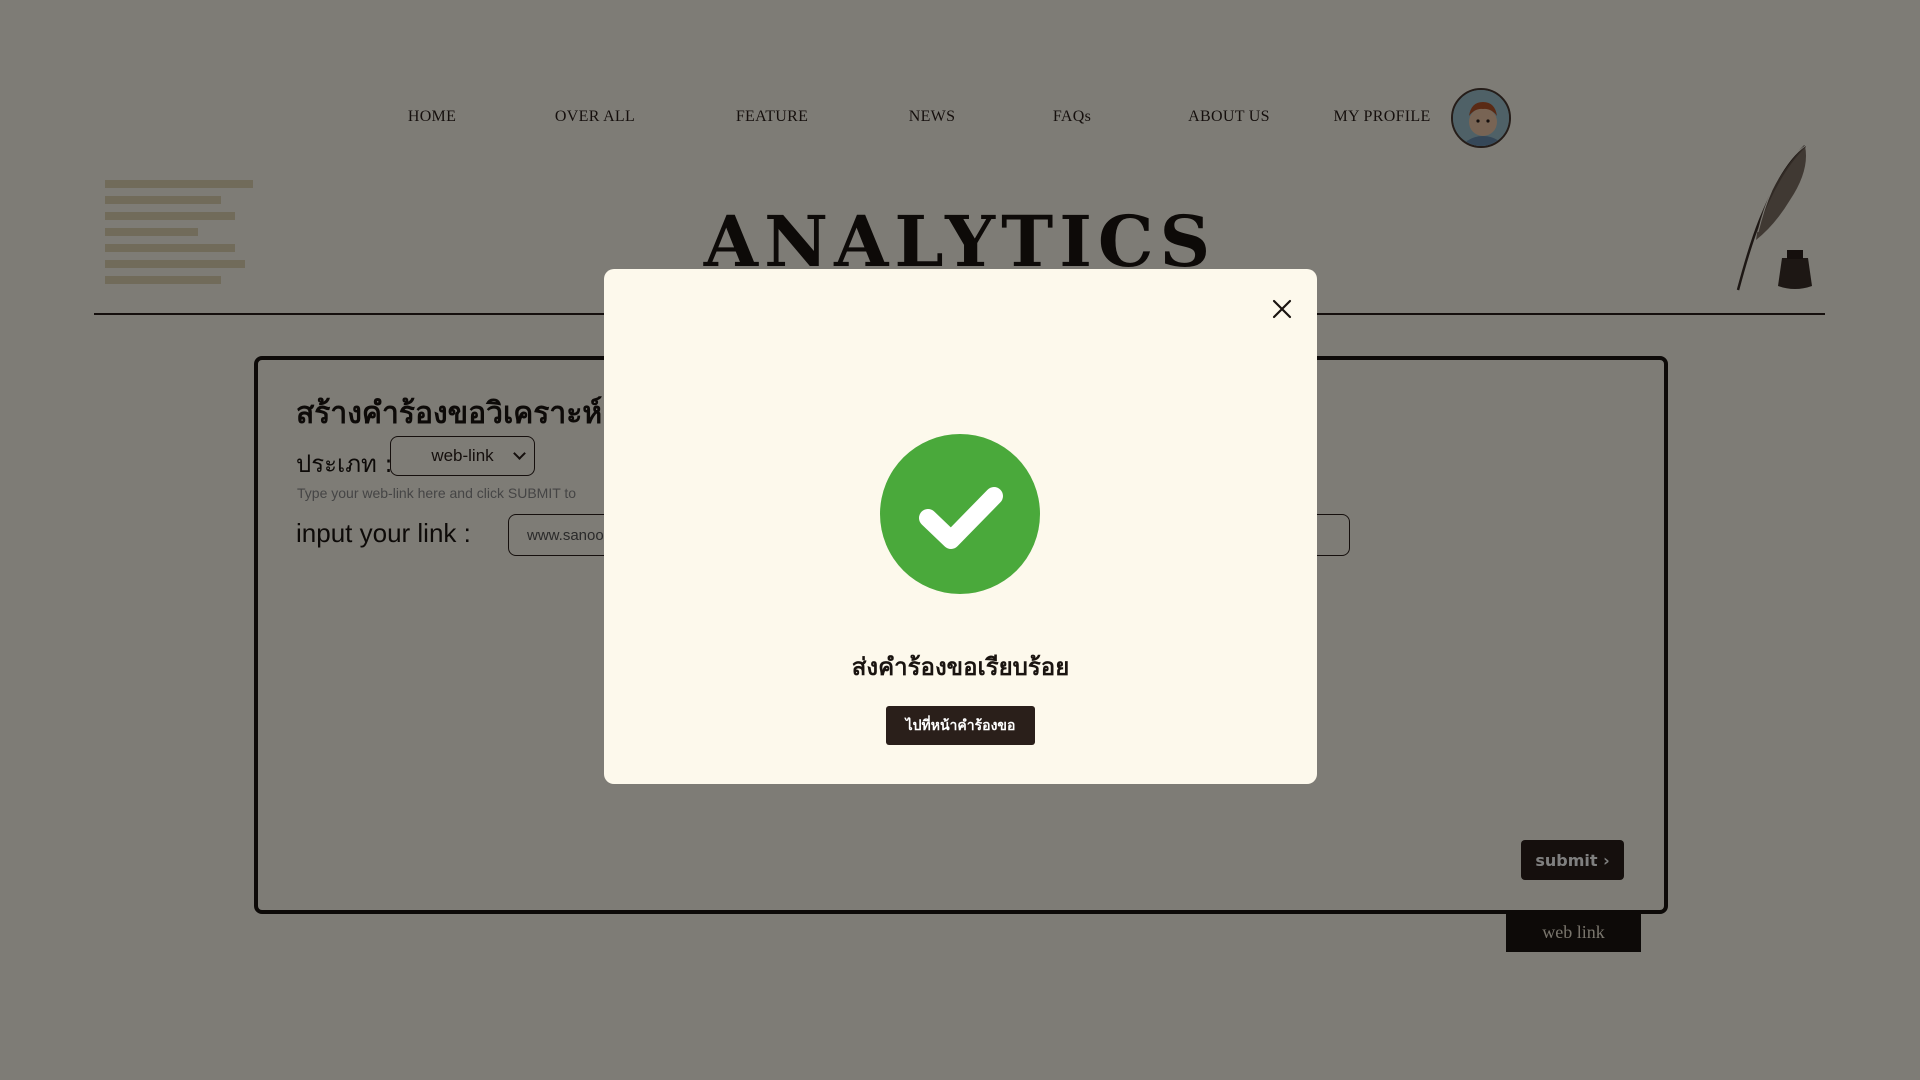 The width and height of the screenshot is (1920, 1080). I want to click on success-message: ส่งคำร้องขอเรียบร้อย, so click(960, 667).